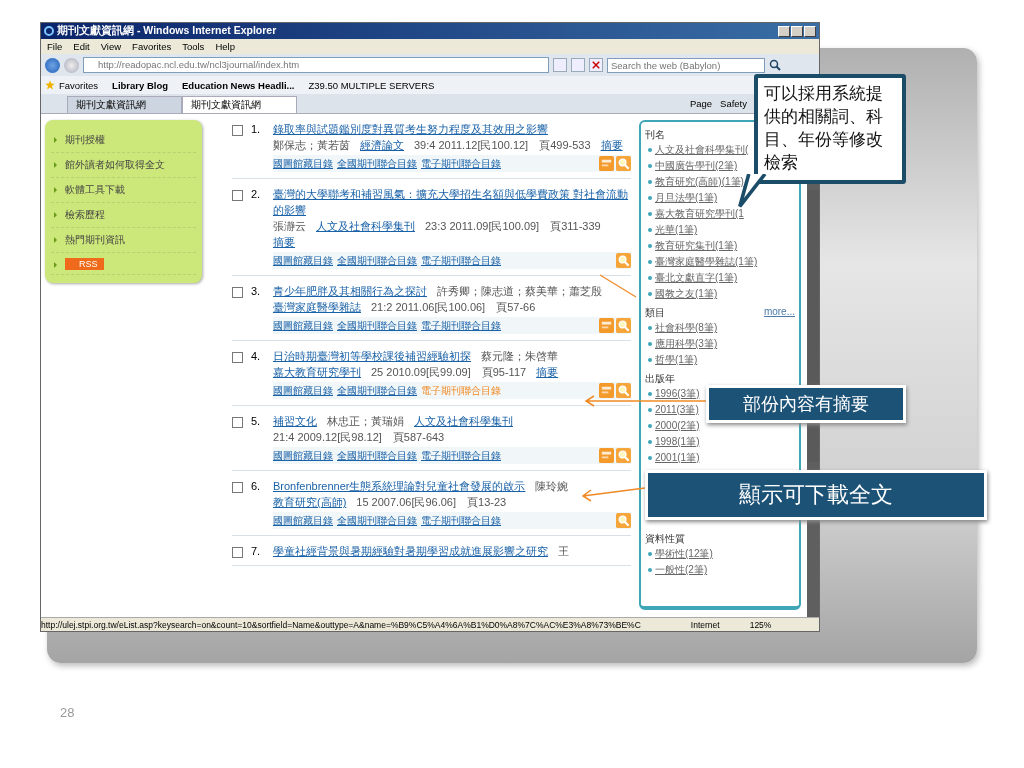  I want to click on menu-item: Edit, so click(81, 46).